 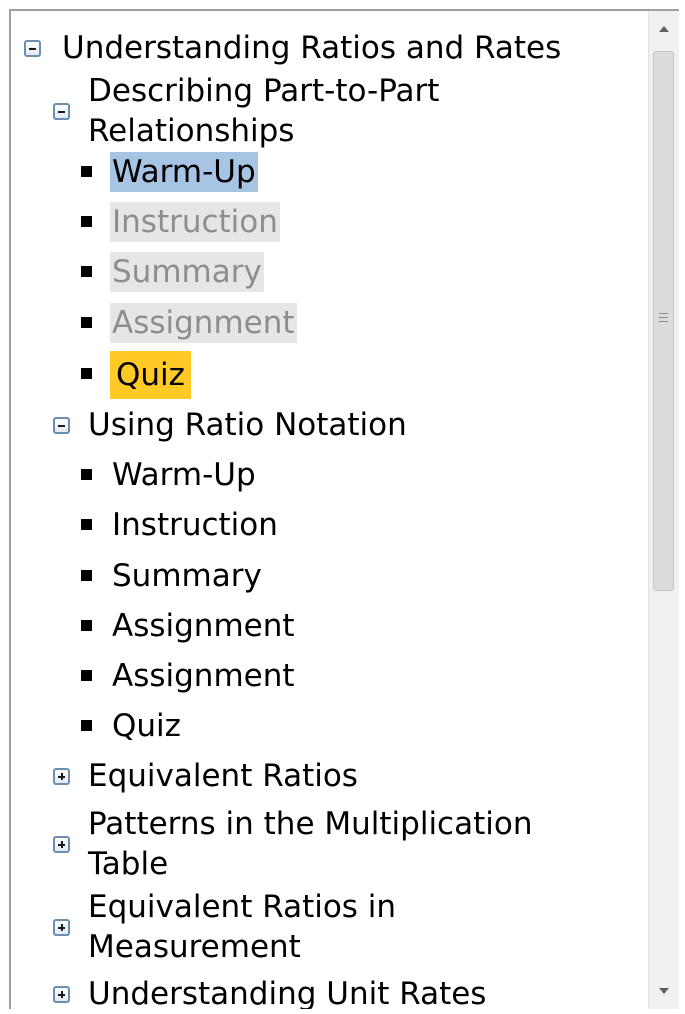 I want to click on scrollbar-thumb, so click(x=663, y=321).